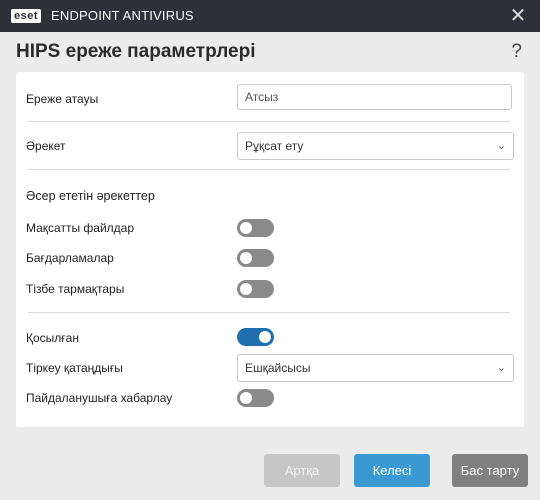 This screenshot has width=540, height=500. I want to click on next-button: Келесі, so click(392, 470).